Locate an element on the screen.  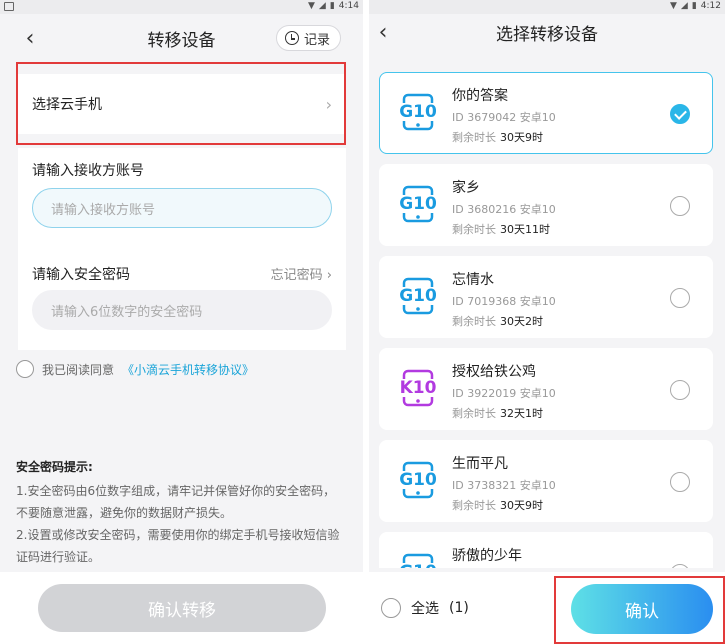
remaining-value: 30天11时 is located at coordinates (525, 229).